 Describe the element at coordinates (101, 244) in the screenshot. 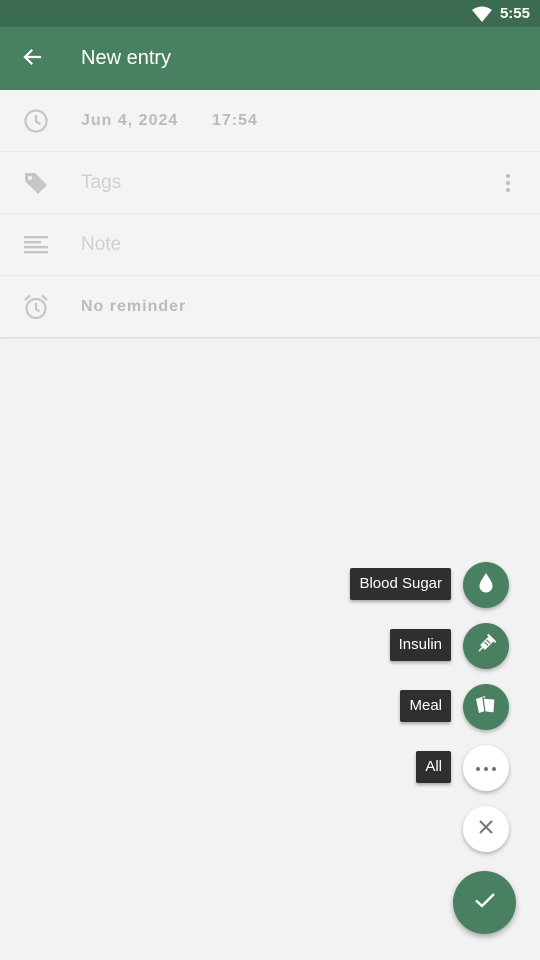

I see `note-input: Note` at that location.